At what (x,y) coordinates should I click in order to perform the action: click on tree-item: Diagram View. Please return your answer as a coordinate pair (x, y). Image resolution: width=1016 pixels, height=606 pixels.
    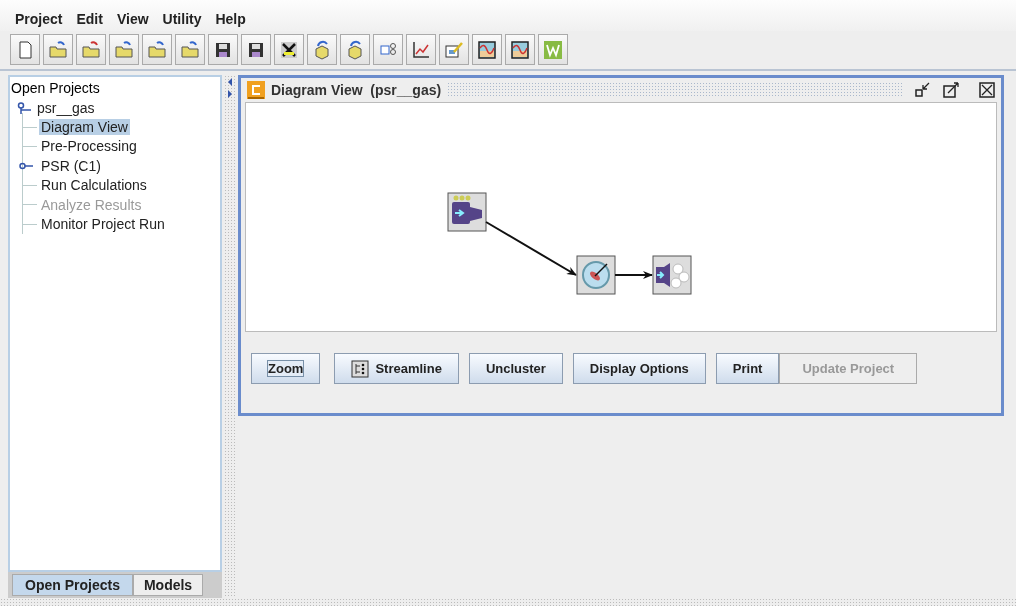
    Looking at the image, I should click on (84, 127).